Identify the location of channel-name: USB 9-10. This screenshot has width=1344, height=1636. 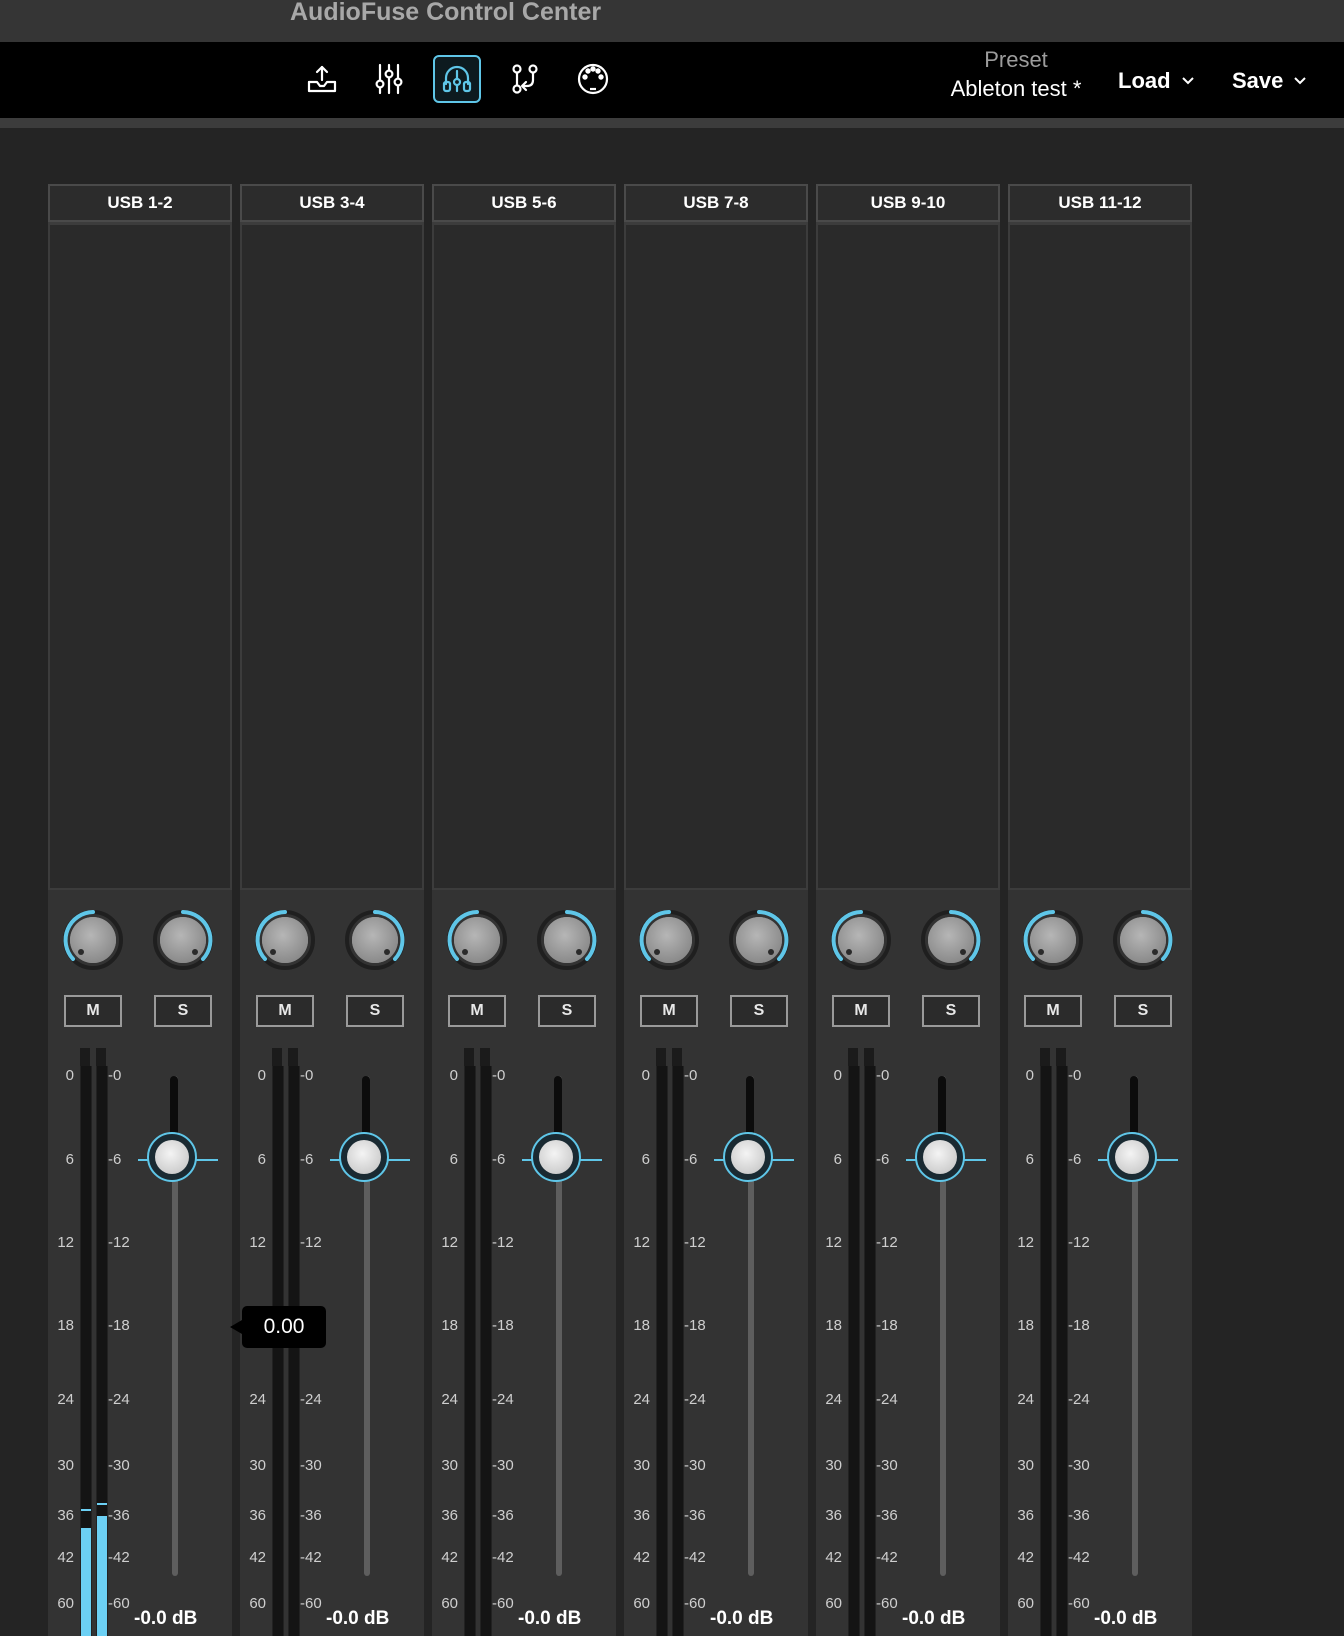
(908, 203).